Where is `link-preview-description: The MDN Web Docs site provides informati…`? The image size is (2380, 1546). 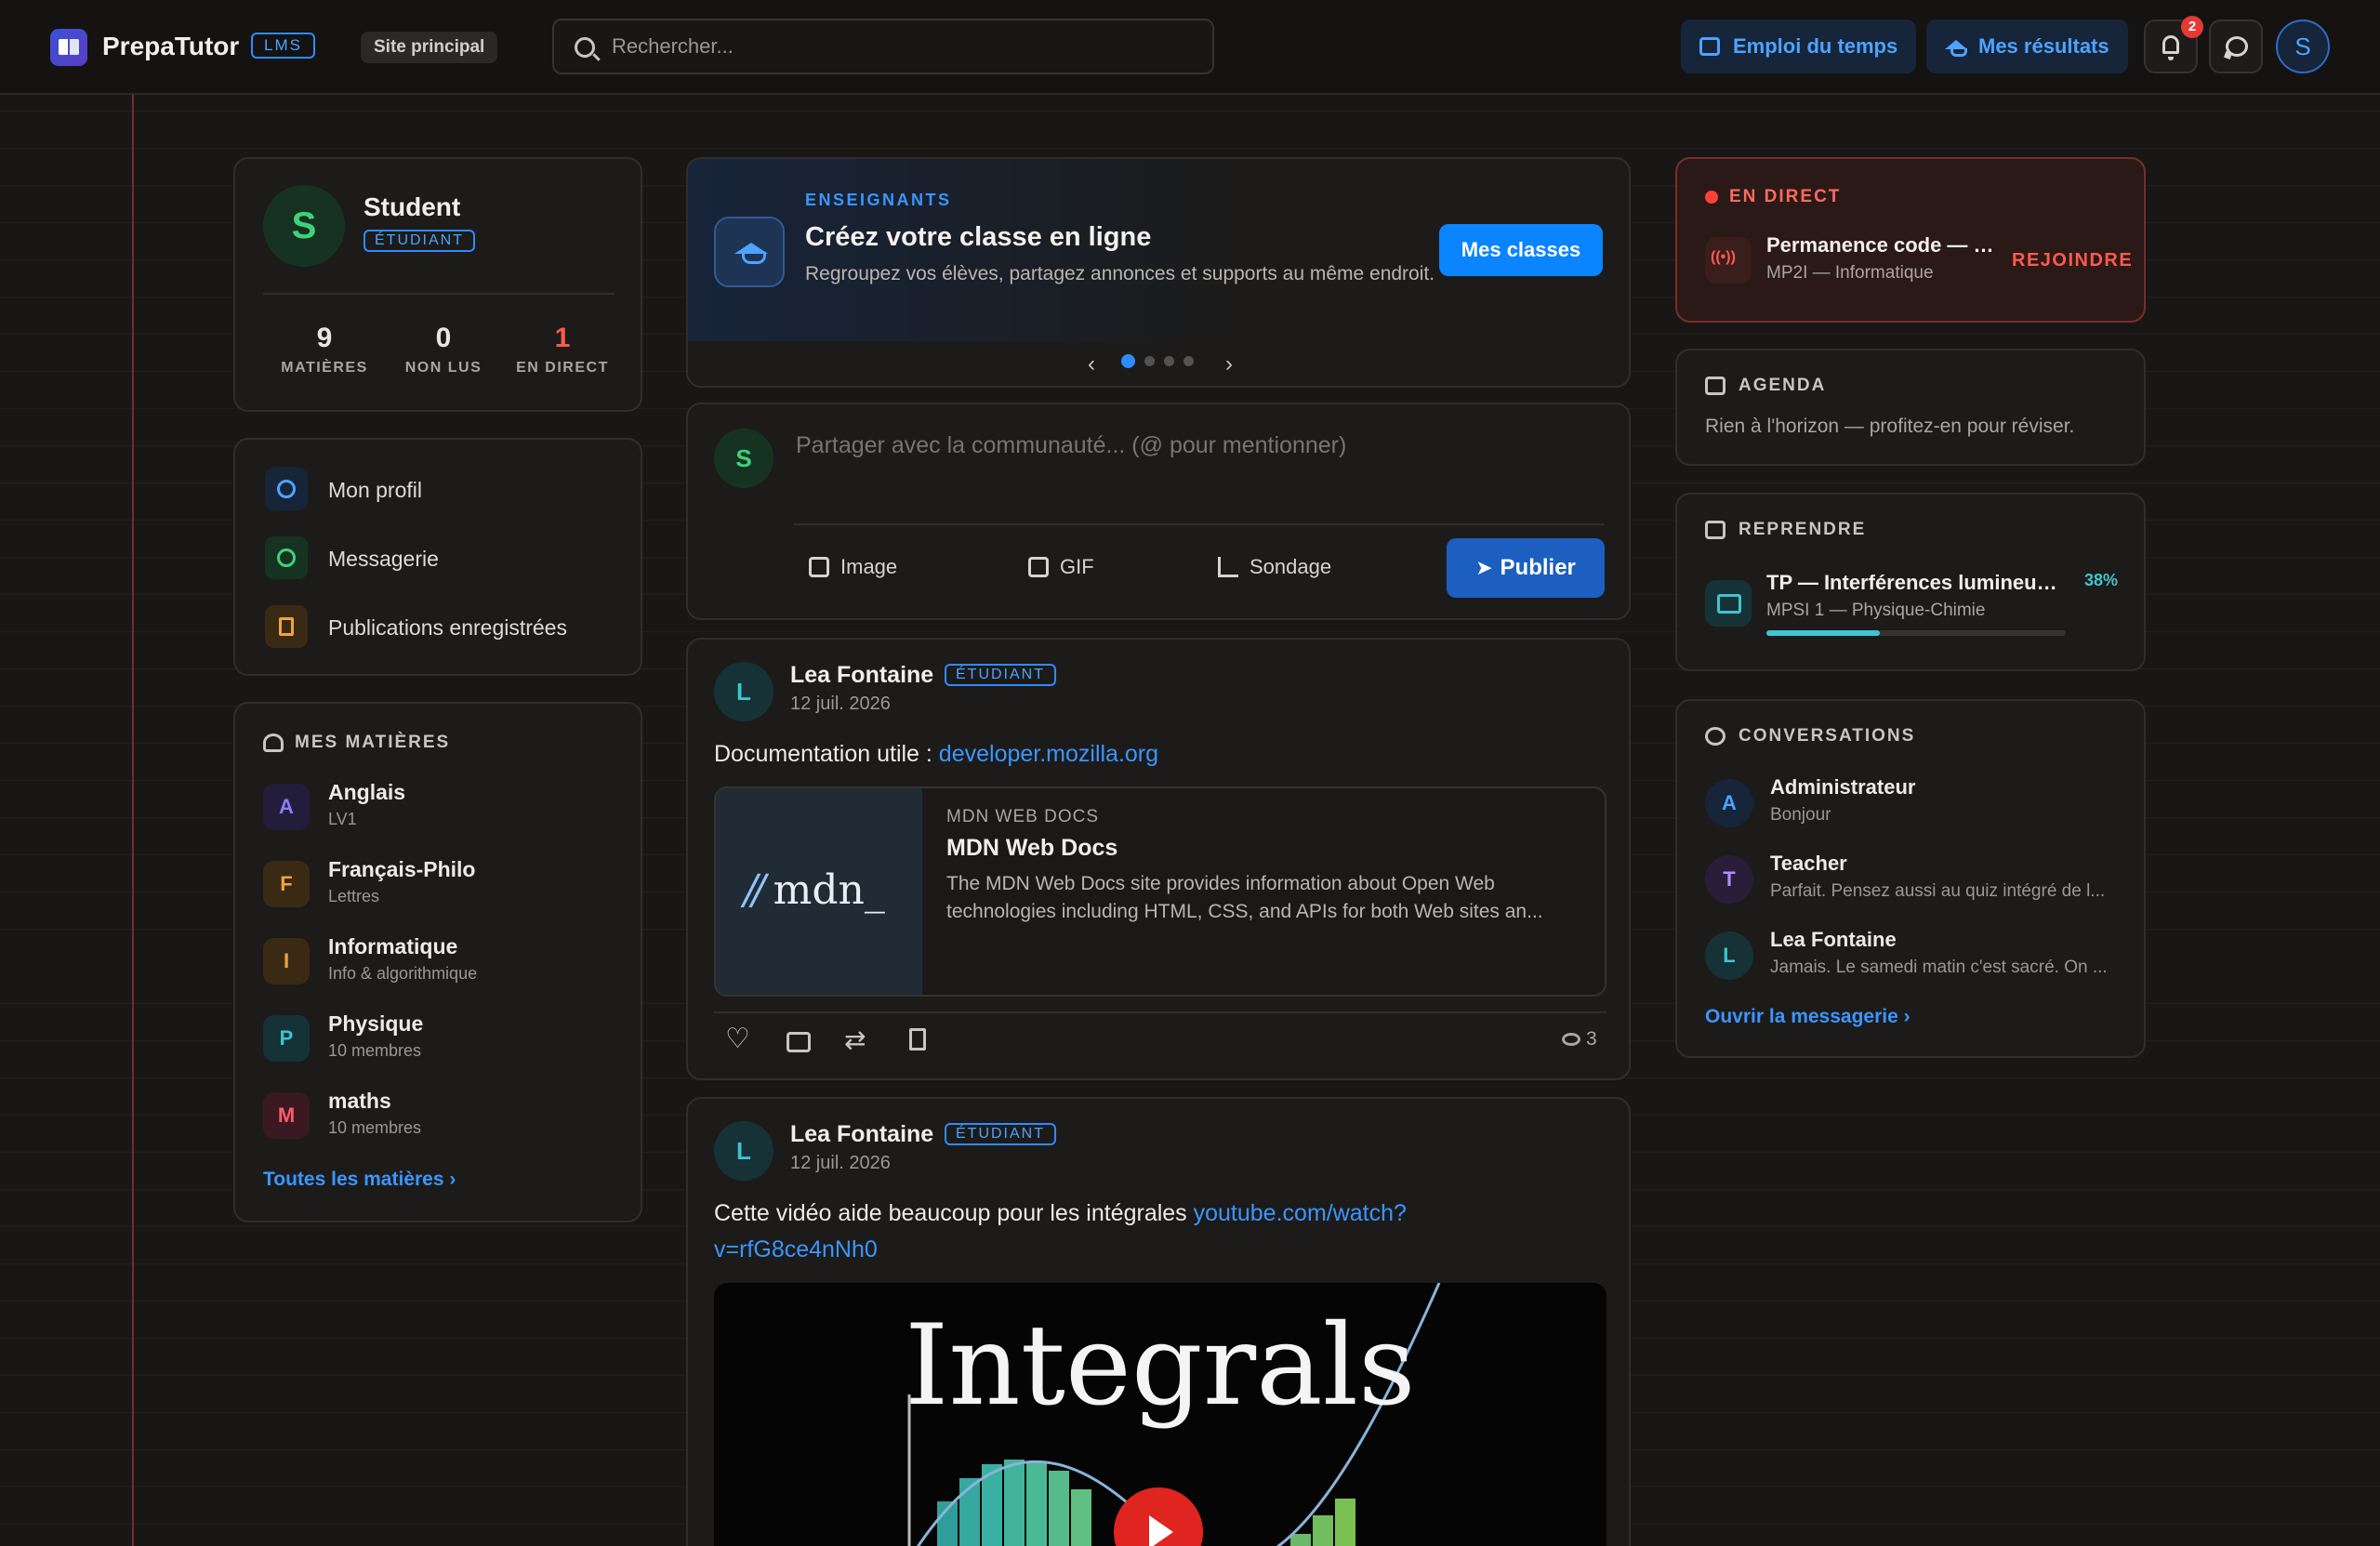 link-preview-description: The MDN Web Docs site provides informati… is located at coordinates (1244, 897).